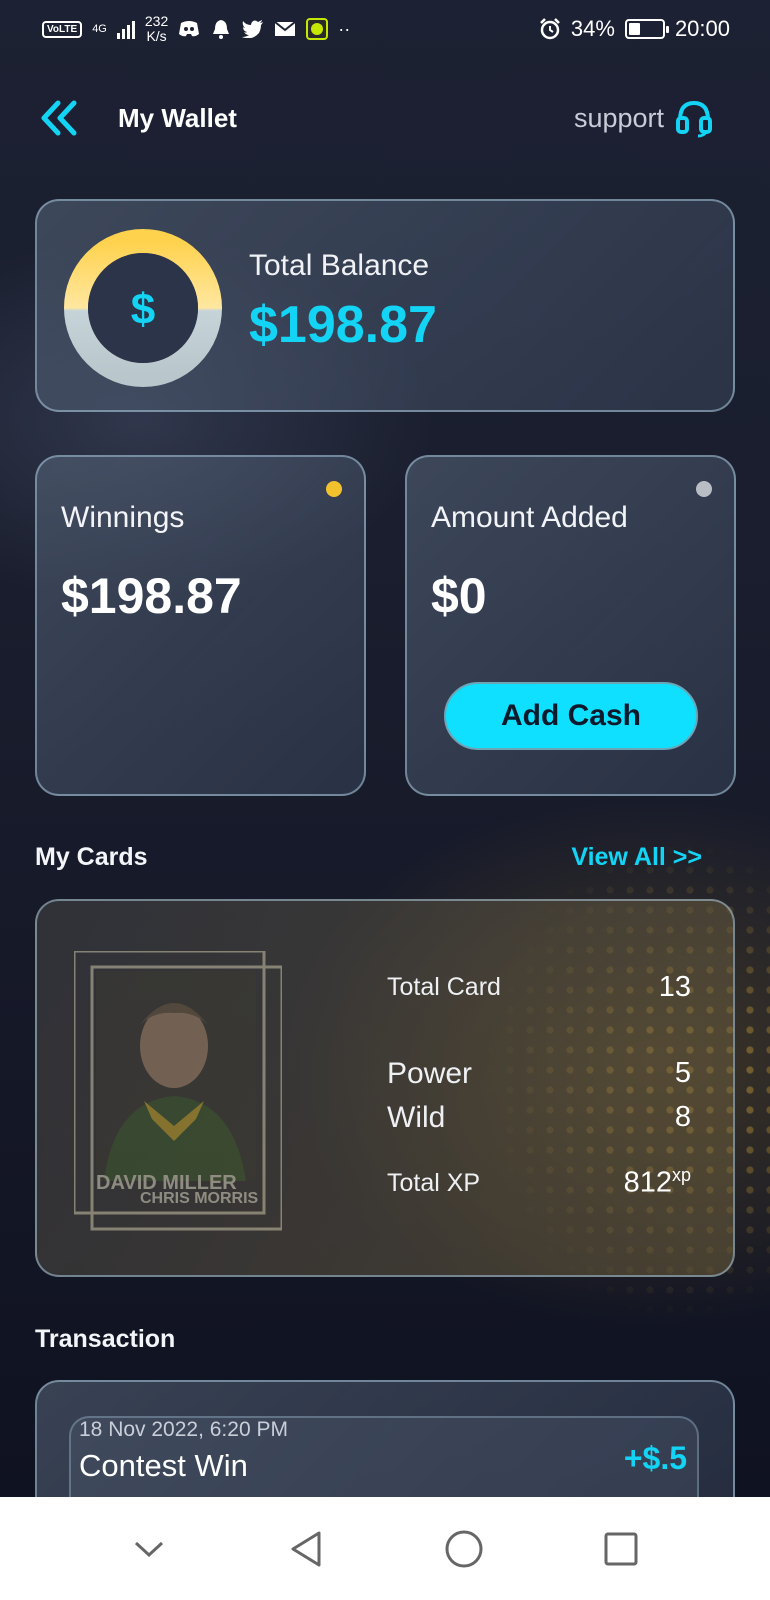  What do you see at coordinates (62, 29) in the screenshot?
I see `volte-indicator: VoLTE` at bounding box center [62, 29].